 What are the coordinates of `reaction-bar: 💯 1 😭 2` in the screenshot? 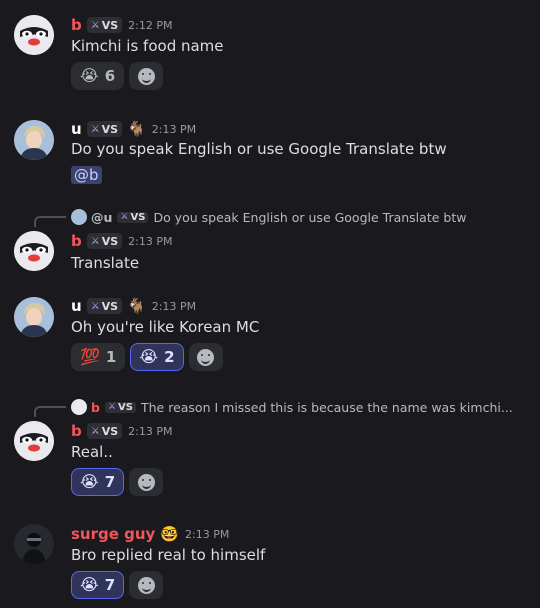 It's located at (147, 357).